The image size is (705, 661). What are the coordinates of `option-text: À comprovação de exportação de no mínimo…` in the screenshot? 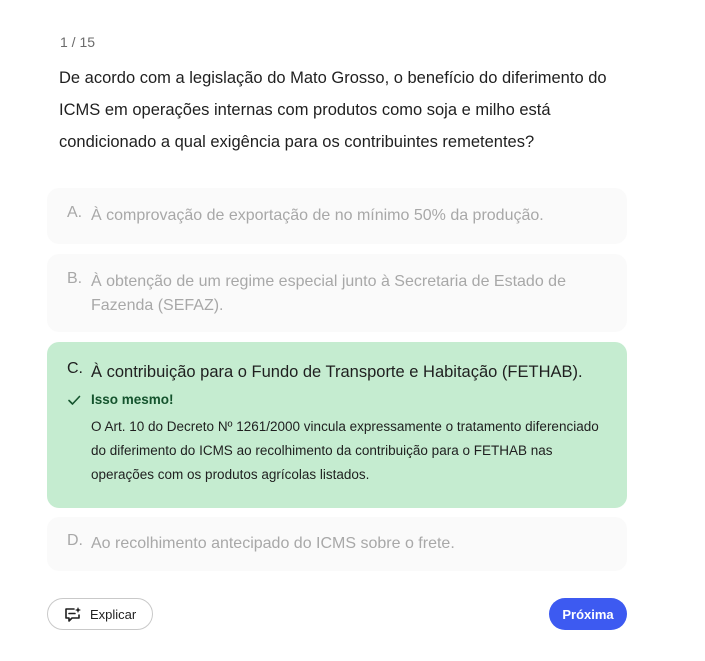 It's located at (317, 215).